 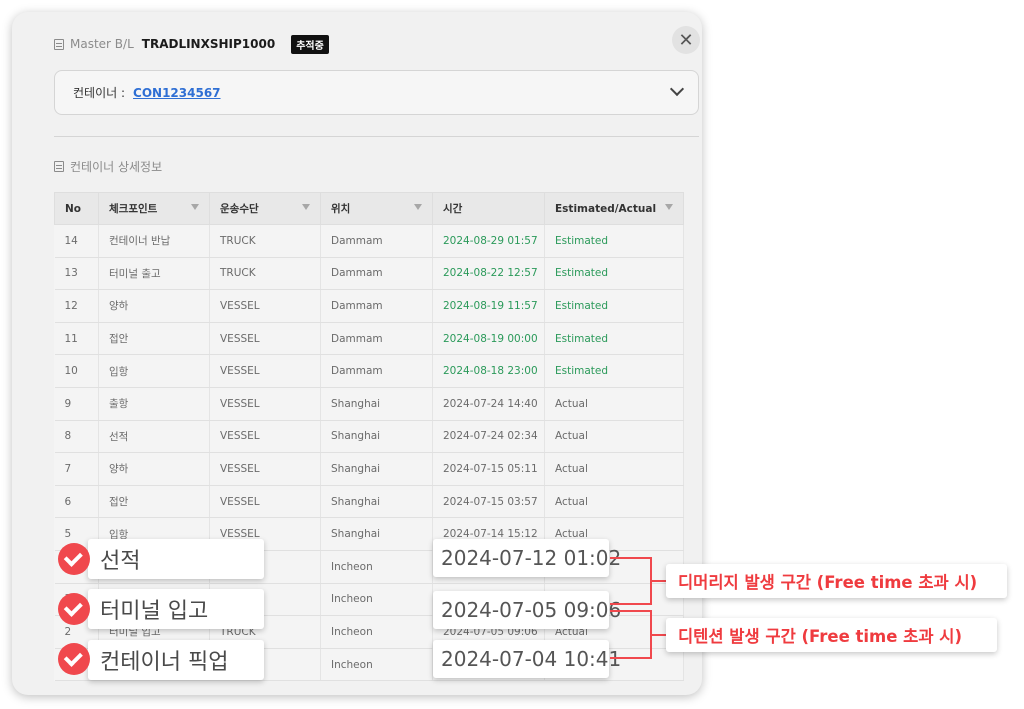 What do you see at coordinates (488, 208) in the screenshot?
I see `column-header-time: 시간` at bounding box center [488, 208].